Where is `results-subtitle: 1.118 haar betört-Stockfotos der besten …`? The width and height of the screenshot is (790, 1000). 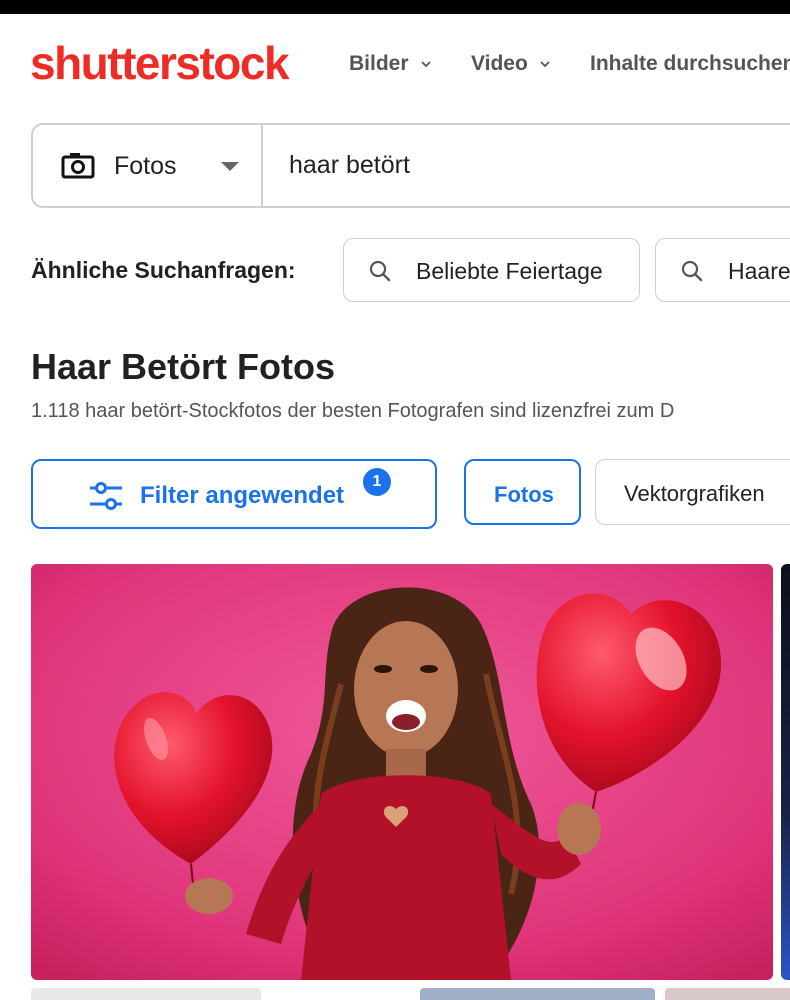 results-subtitle: 1.118 haar betört-Stockfotos der besten … is located at coordinates (353, 411).